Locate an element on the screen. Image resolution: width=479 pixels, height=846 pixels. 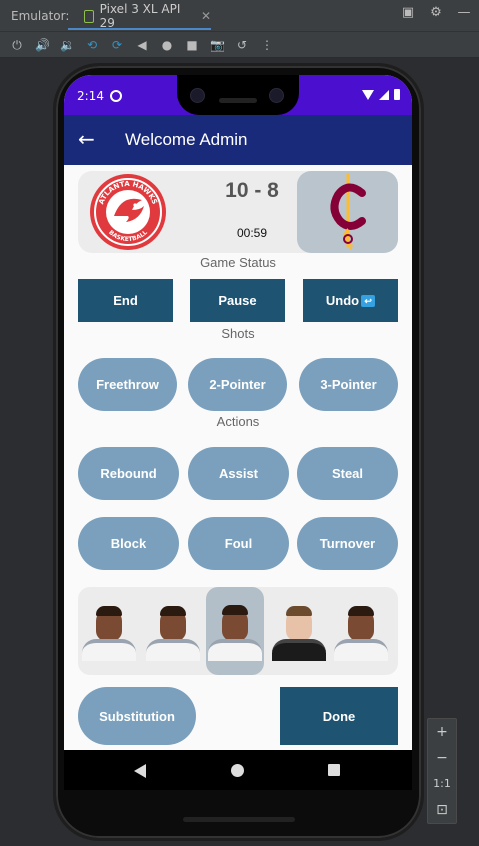
game-status-label: Game Status is located at coordinates (238, 262).